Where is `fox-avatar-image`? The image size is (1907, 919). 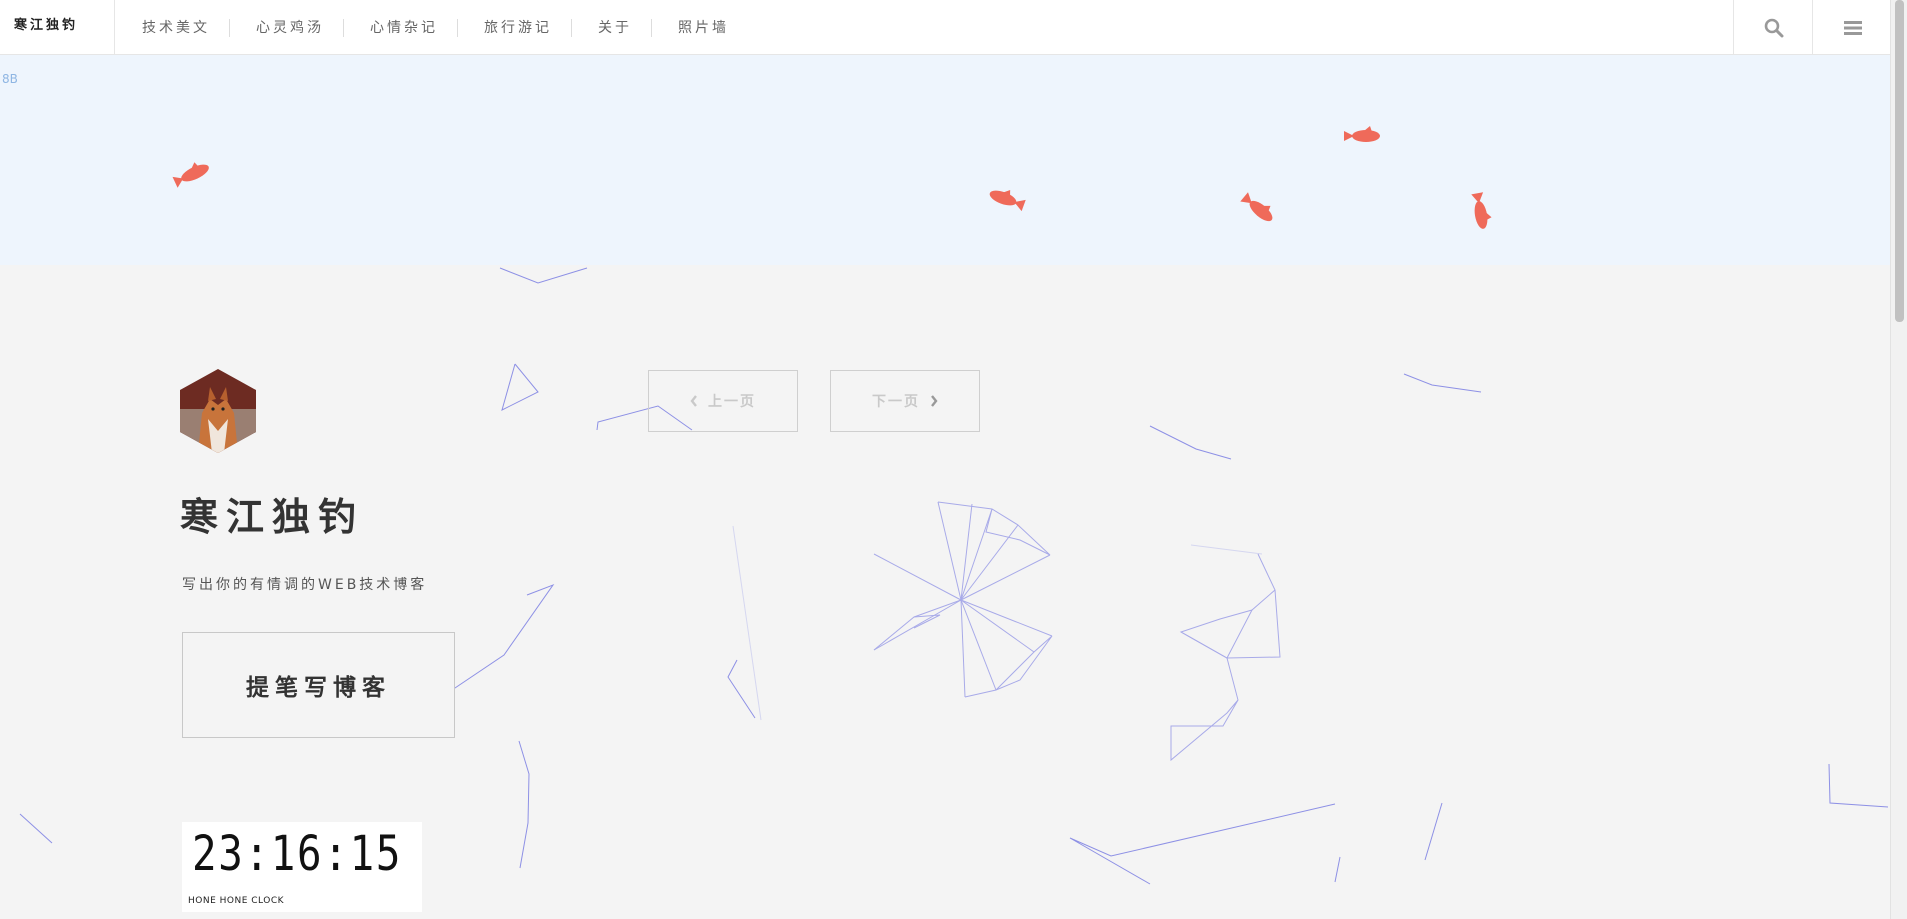 fox-avatar-image is located at coordinates (218, 411).